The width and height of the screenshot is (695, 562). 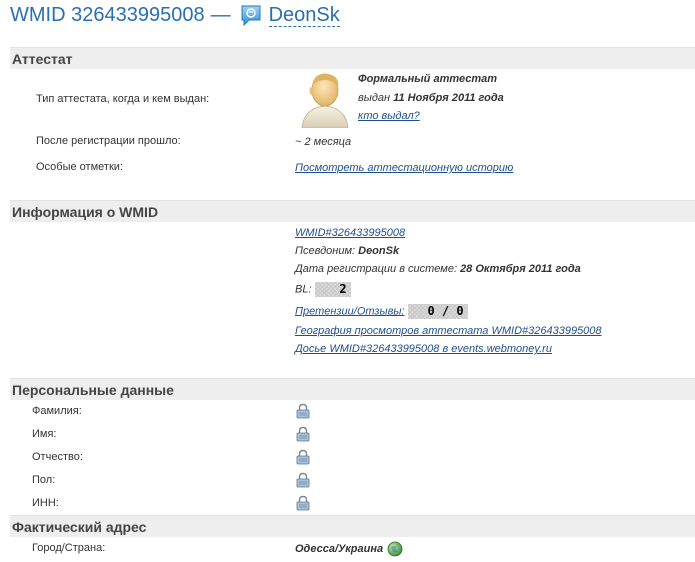 I want to click on city-country-row: Одесса/Украина, so click(x=349, y=549).